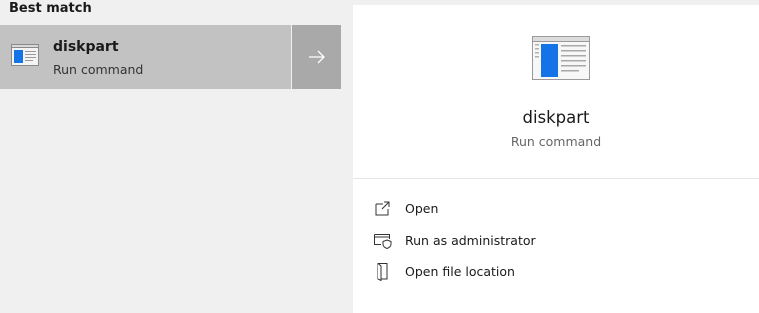 The height and width of the screenshot is (313, 759). Describe the element at coordinates (556, 117) in the screenshot. I see `preview-title: diskpart` at that location.